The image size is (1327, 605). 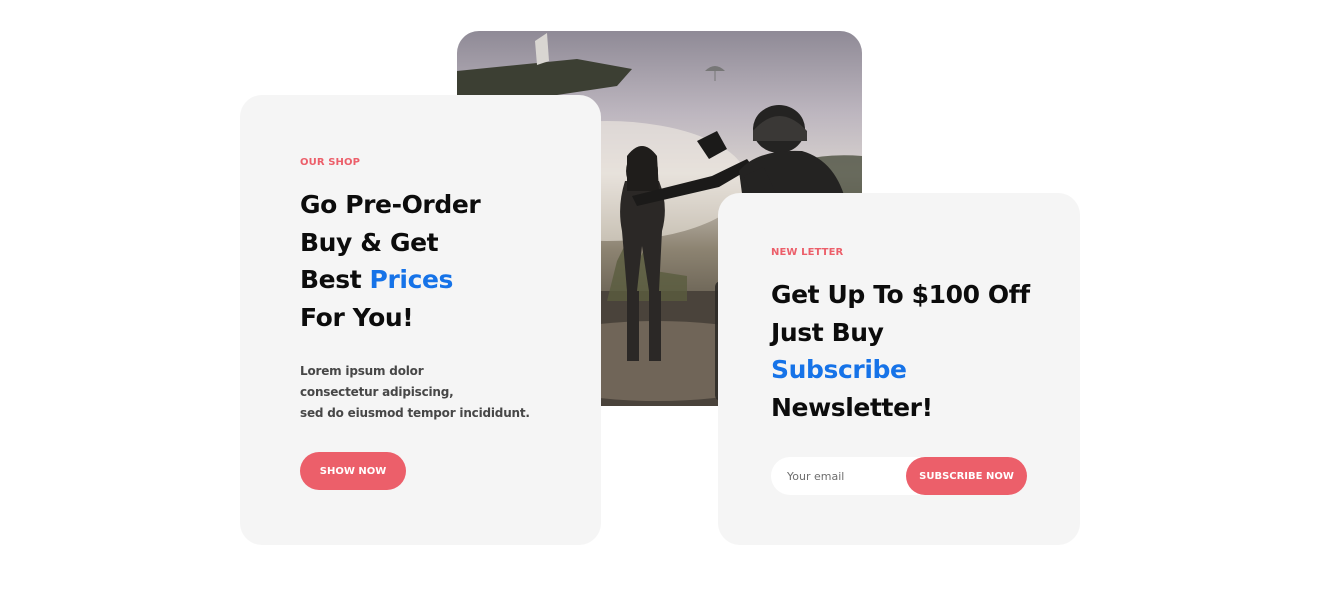 I want to click on shop-heading-line-1: Go Pre-Order, so click(x=390, y=204).